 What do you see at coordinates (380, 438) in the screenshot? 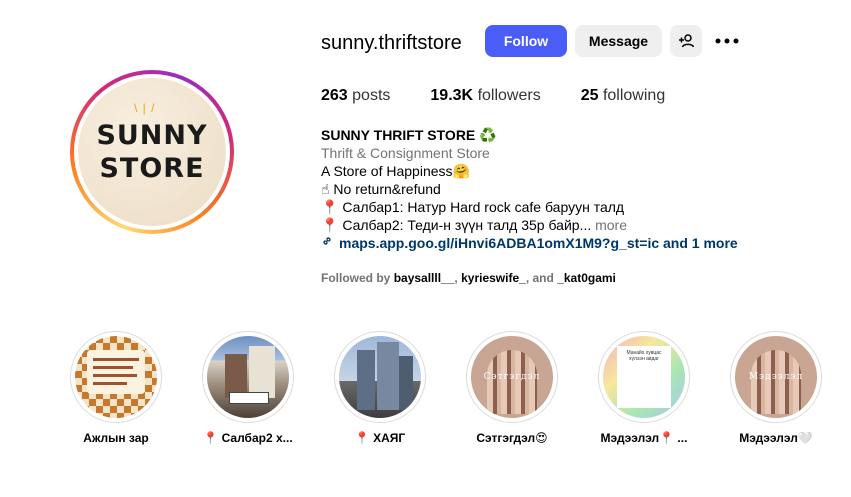
I see `highlight-label: 📍 ХАЯГ` at bounding box center [380, 438].